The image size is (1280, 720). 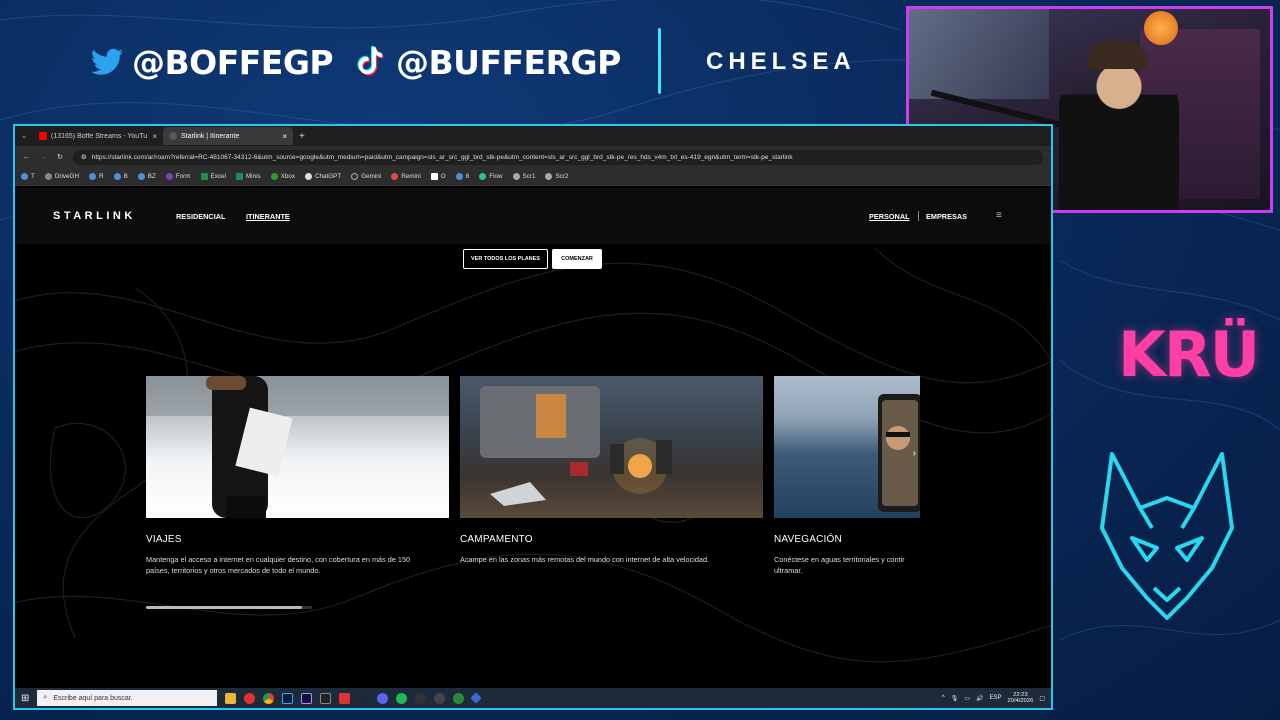 What do you see at coordinates (269, 698) in the screenshot?
I see `chrome-icon` at bounding box center [269, 698].